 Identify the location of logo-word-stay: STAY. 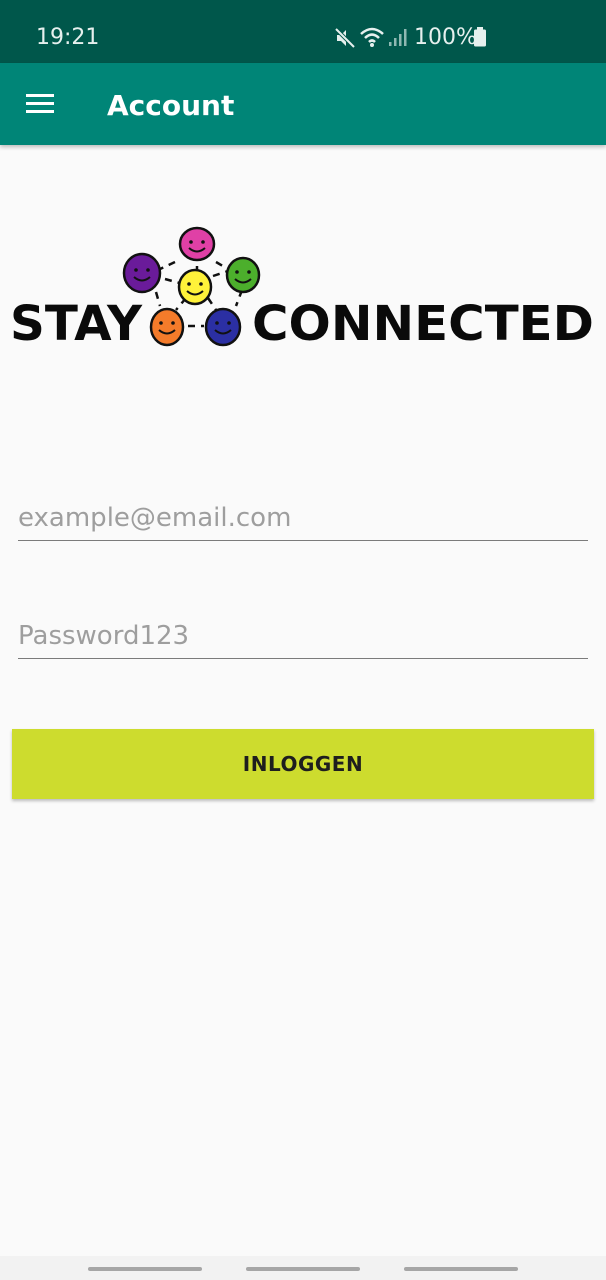
(76, 324).